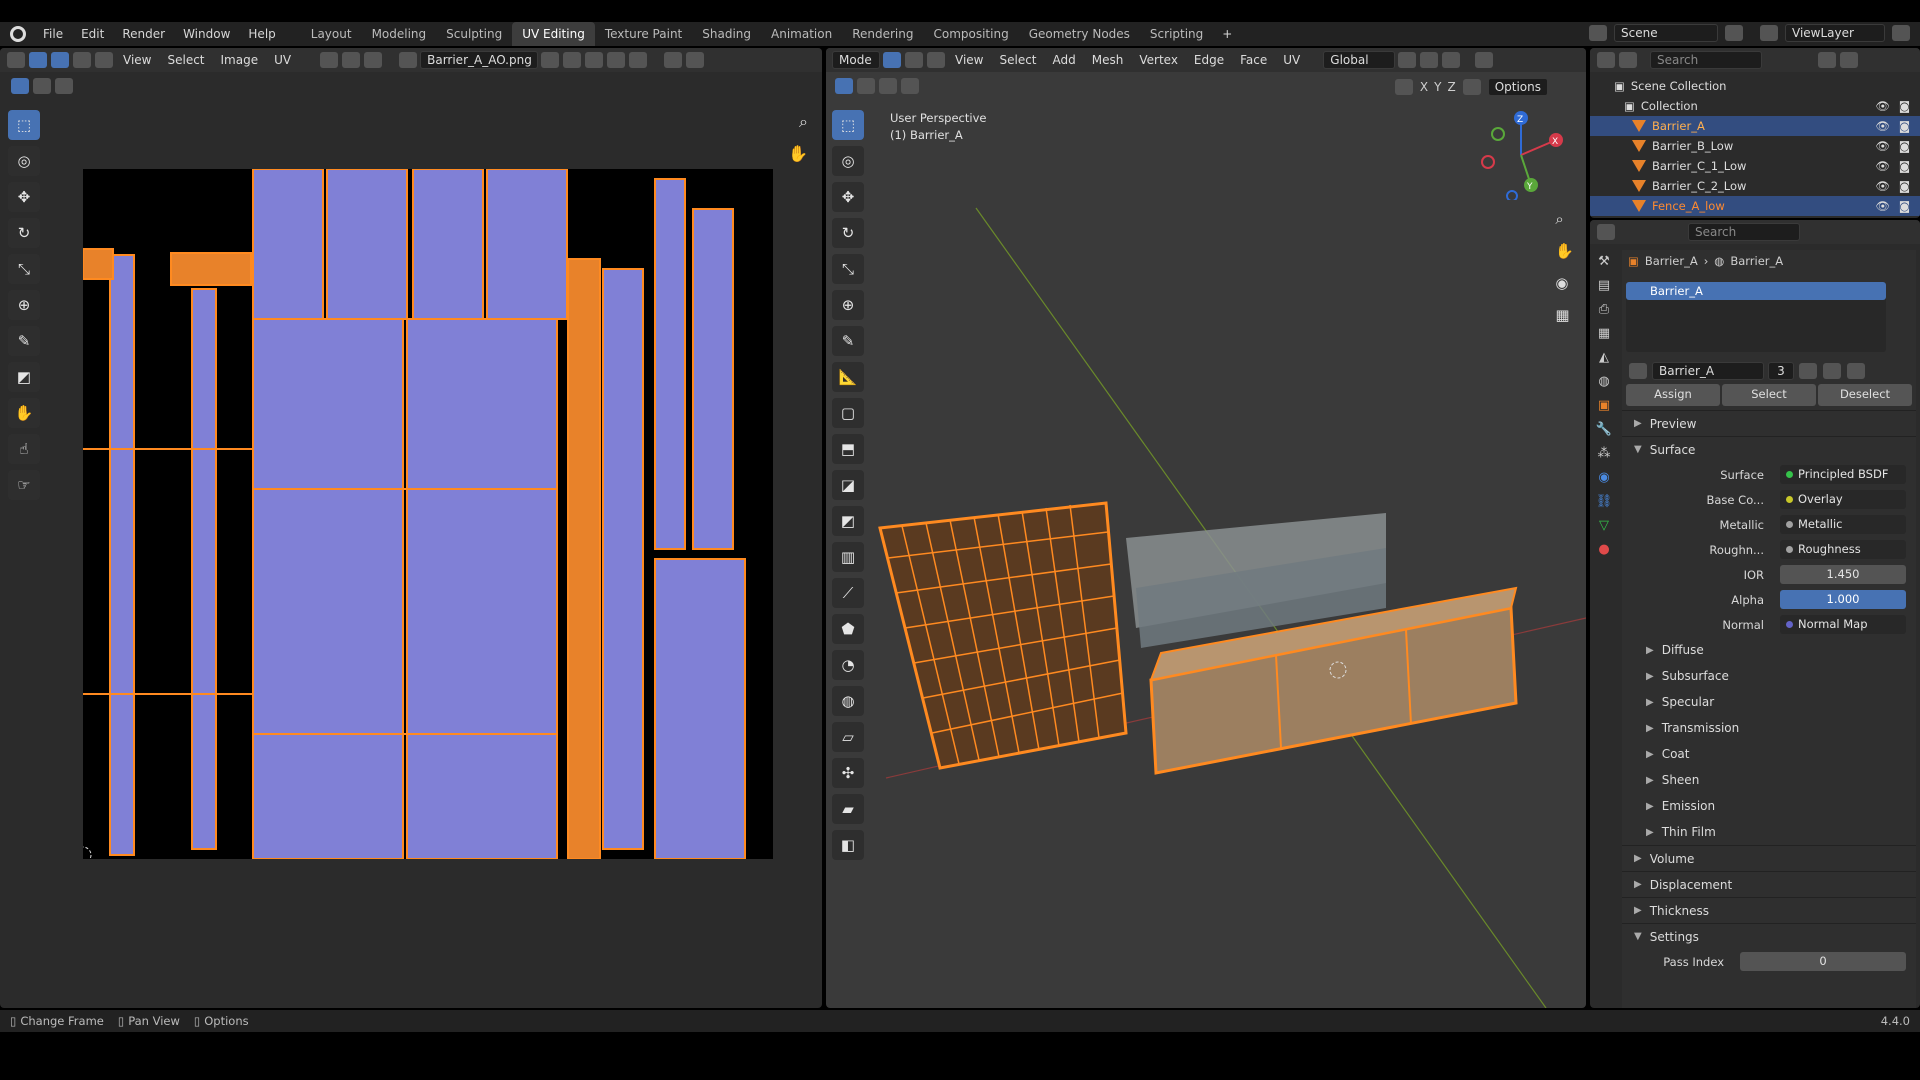 This screenshot has width=1920, height=1080. I want to click on tool-tab-icon: ⚒, so click(1604, 261).